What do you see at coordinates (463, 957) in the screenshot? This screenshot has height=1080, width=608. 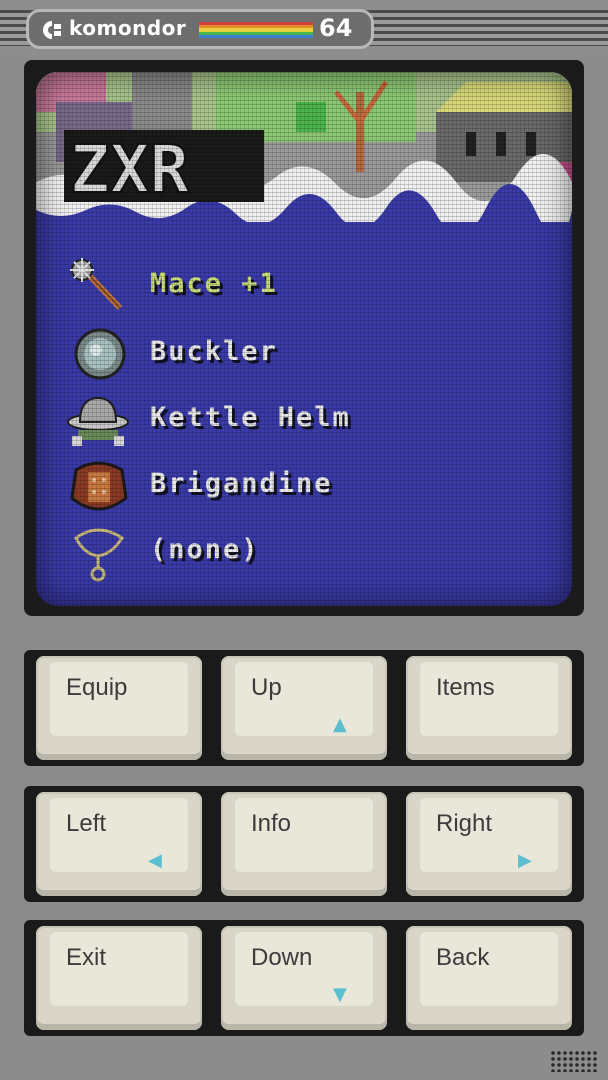 I see `key-label: Back` at bounding box center [463, 957].